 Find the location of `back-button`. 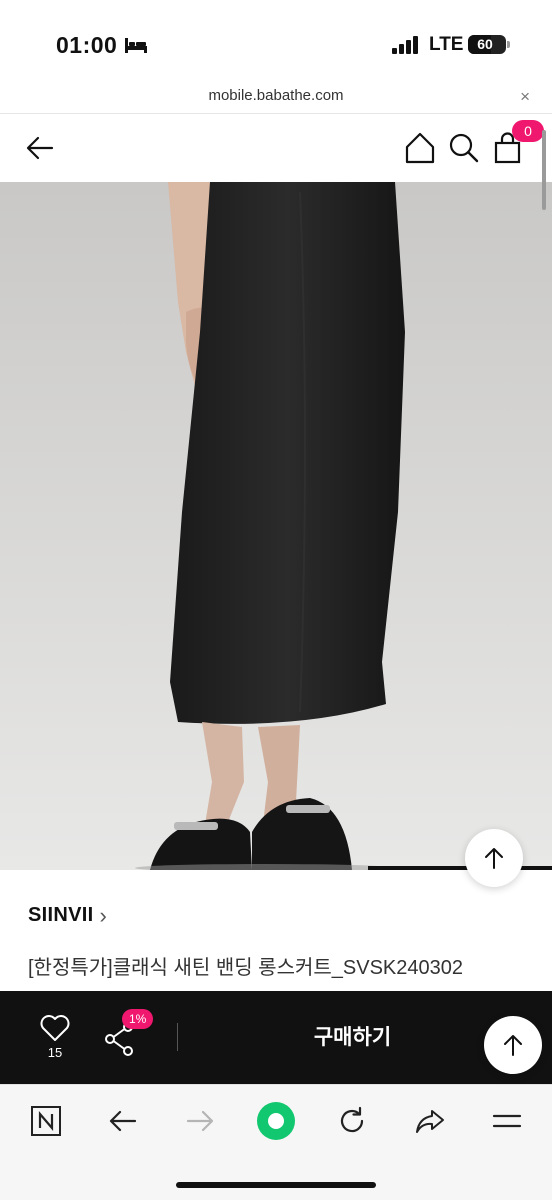

back-button is located at coordinates (40, 148).